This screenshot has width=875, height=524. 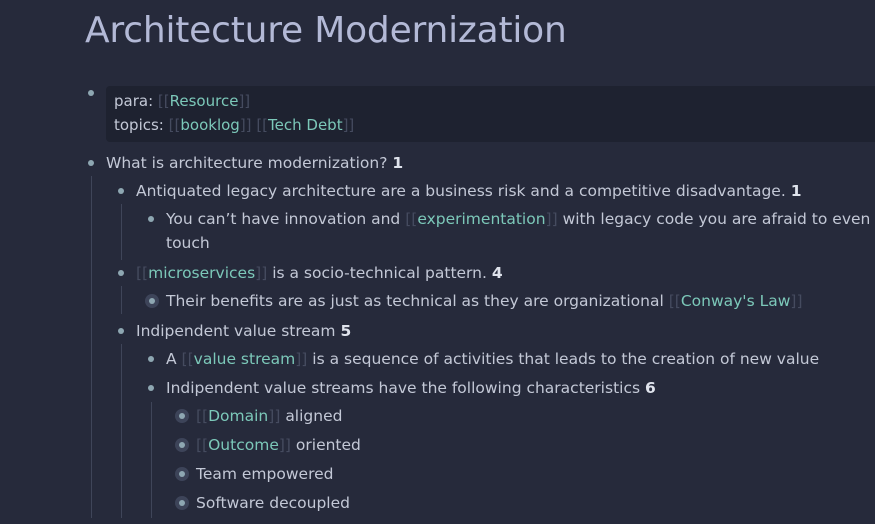 What do you see at coordinates (346, 331) in the screenshot?
I see `child-count: 5` at bounding box center [346, 331].